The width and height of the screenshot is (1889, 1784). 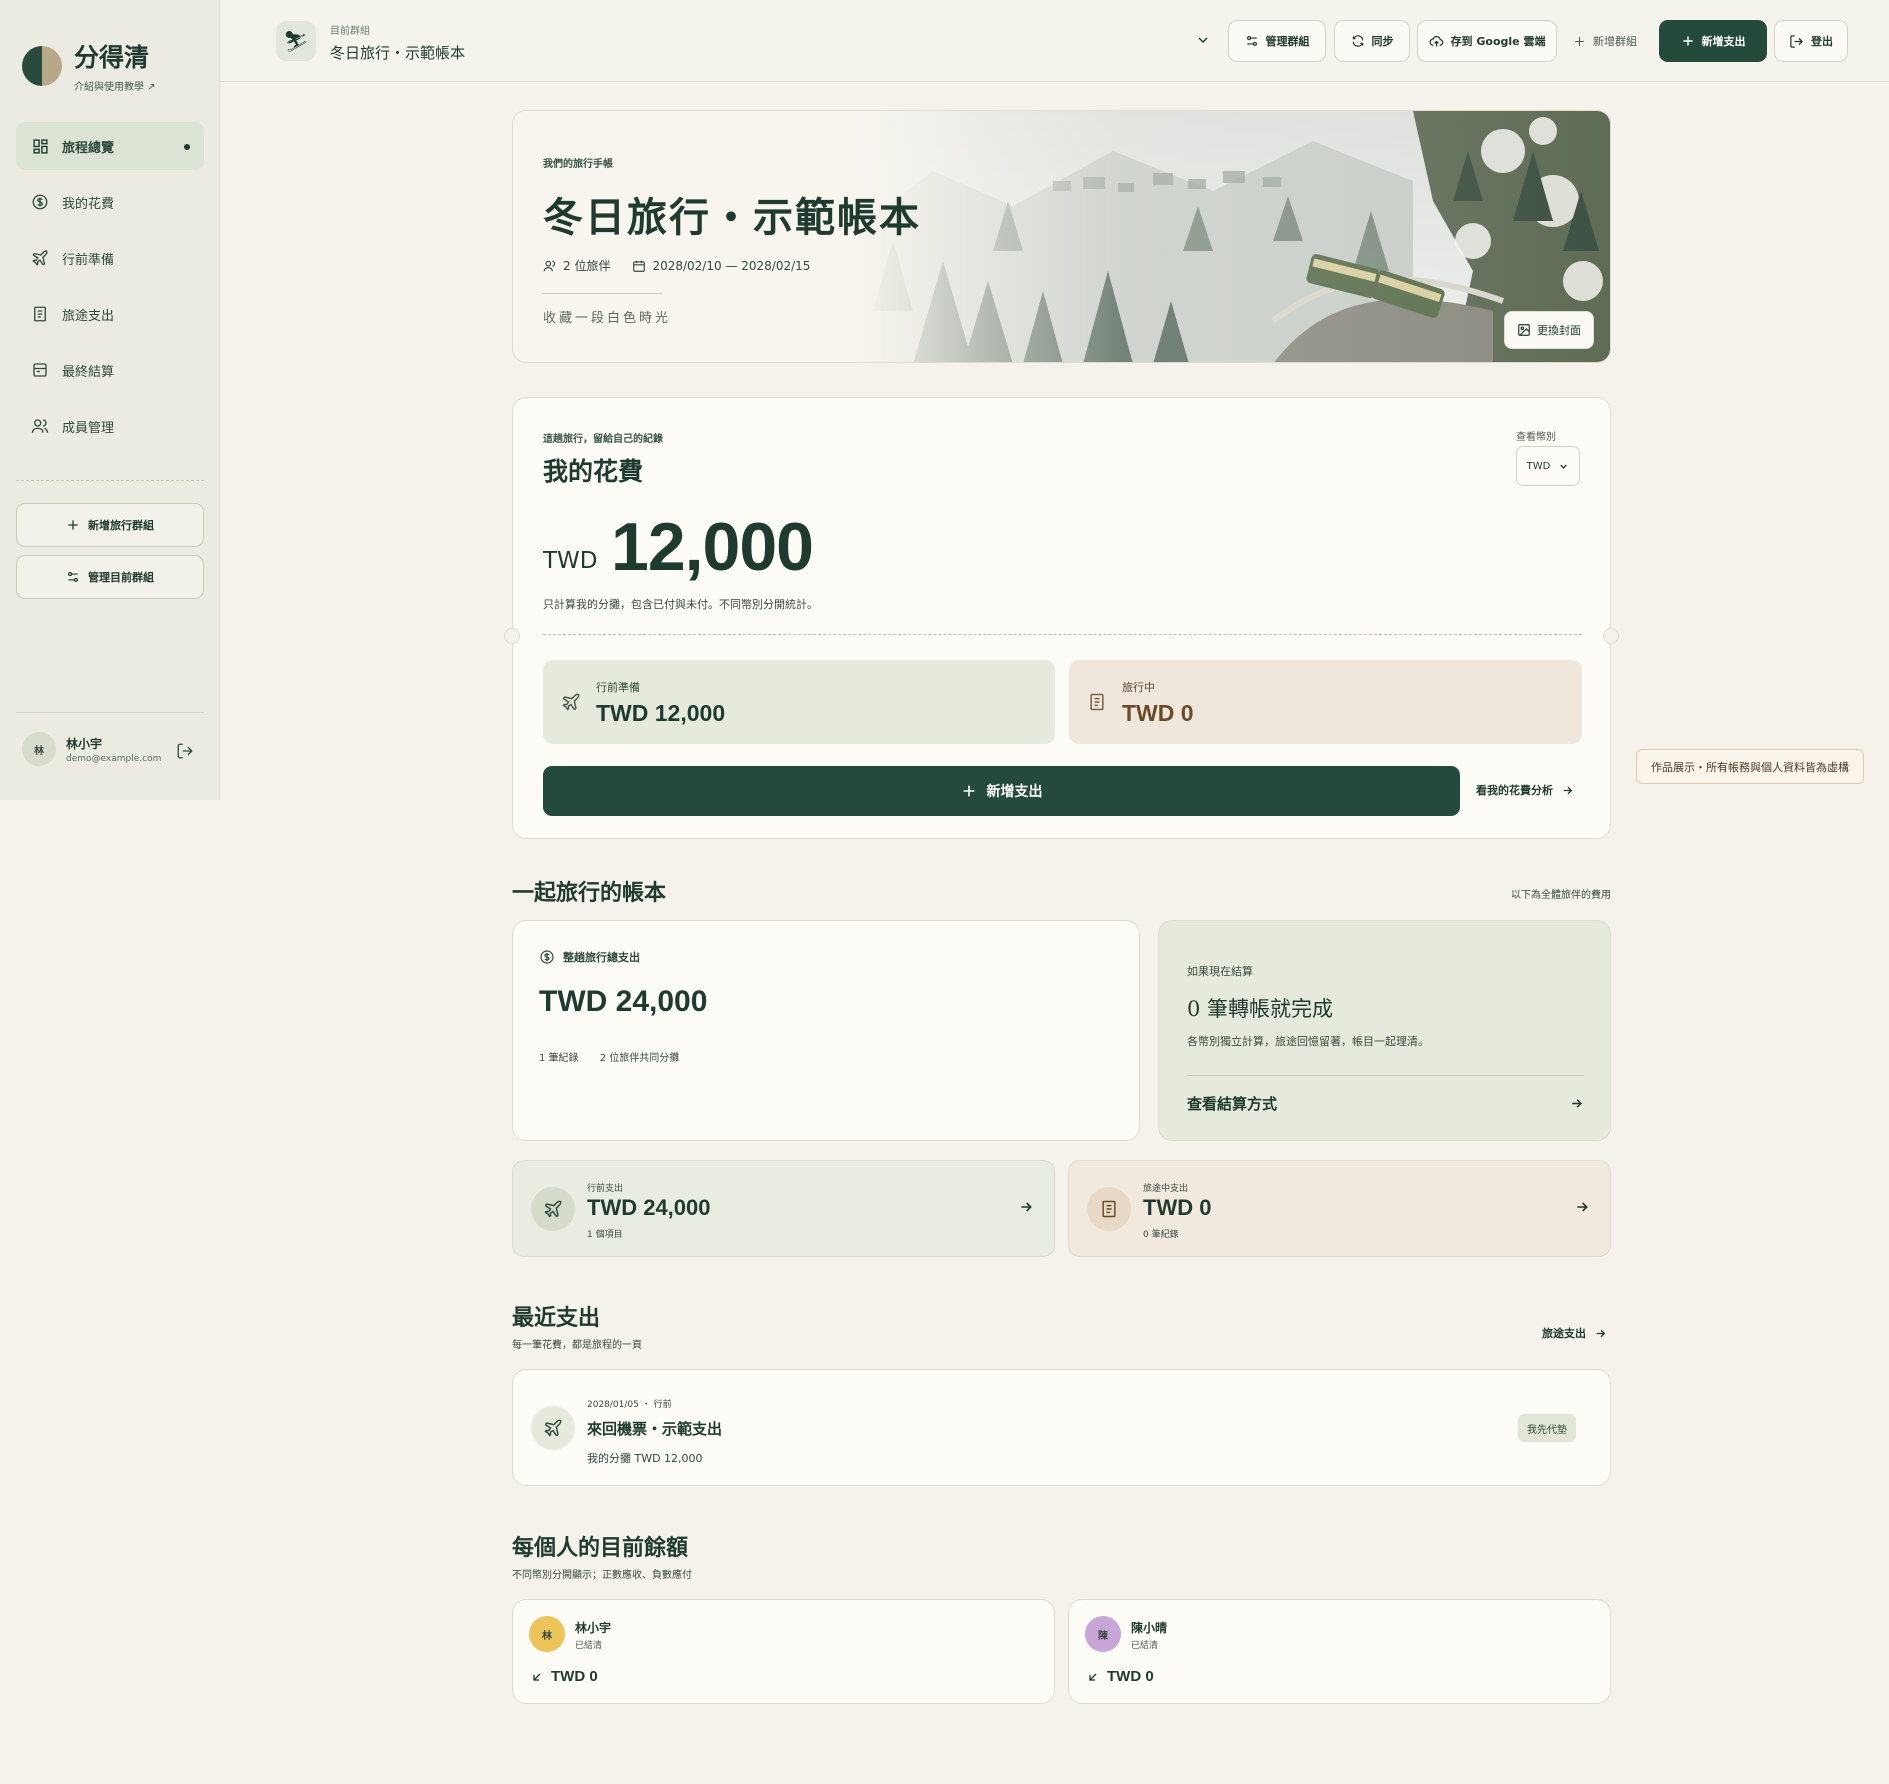 I want to click on my-spending-title: 我的花費, so click(x=593, y=471).